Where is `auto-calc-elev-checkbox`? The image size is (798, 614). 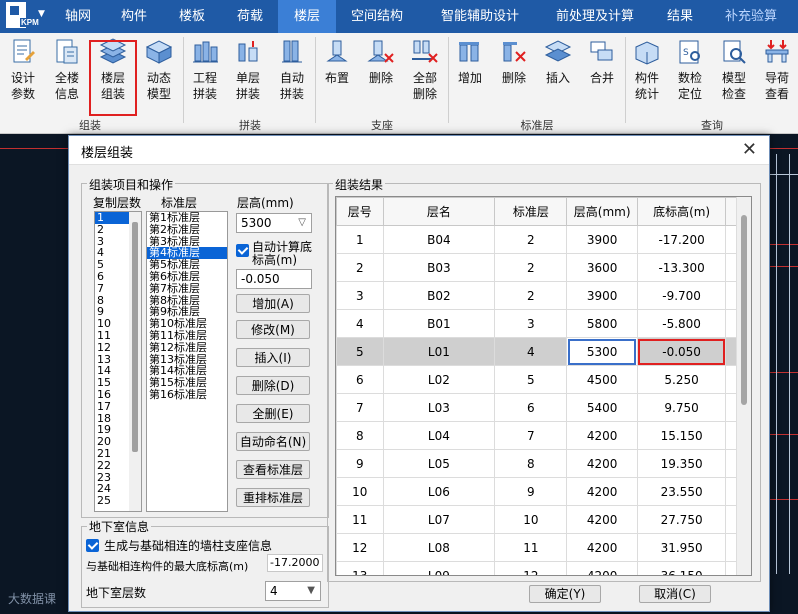
auto-calc-elev-checkbox is located at coordinates (242, 250).